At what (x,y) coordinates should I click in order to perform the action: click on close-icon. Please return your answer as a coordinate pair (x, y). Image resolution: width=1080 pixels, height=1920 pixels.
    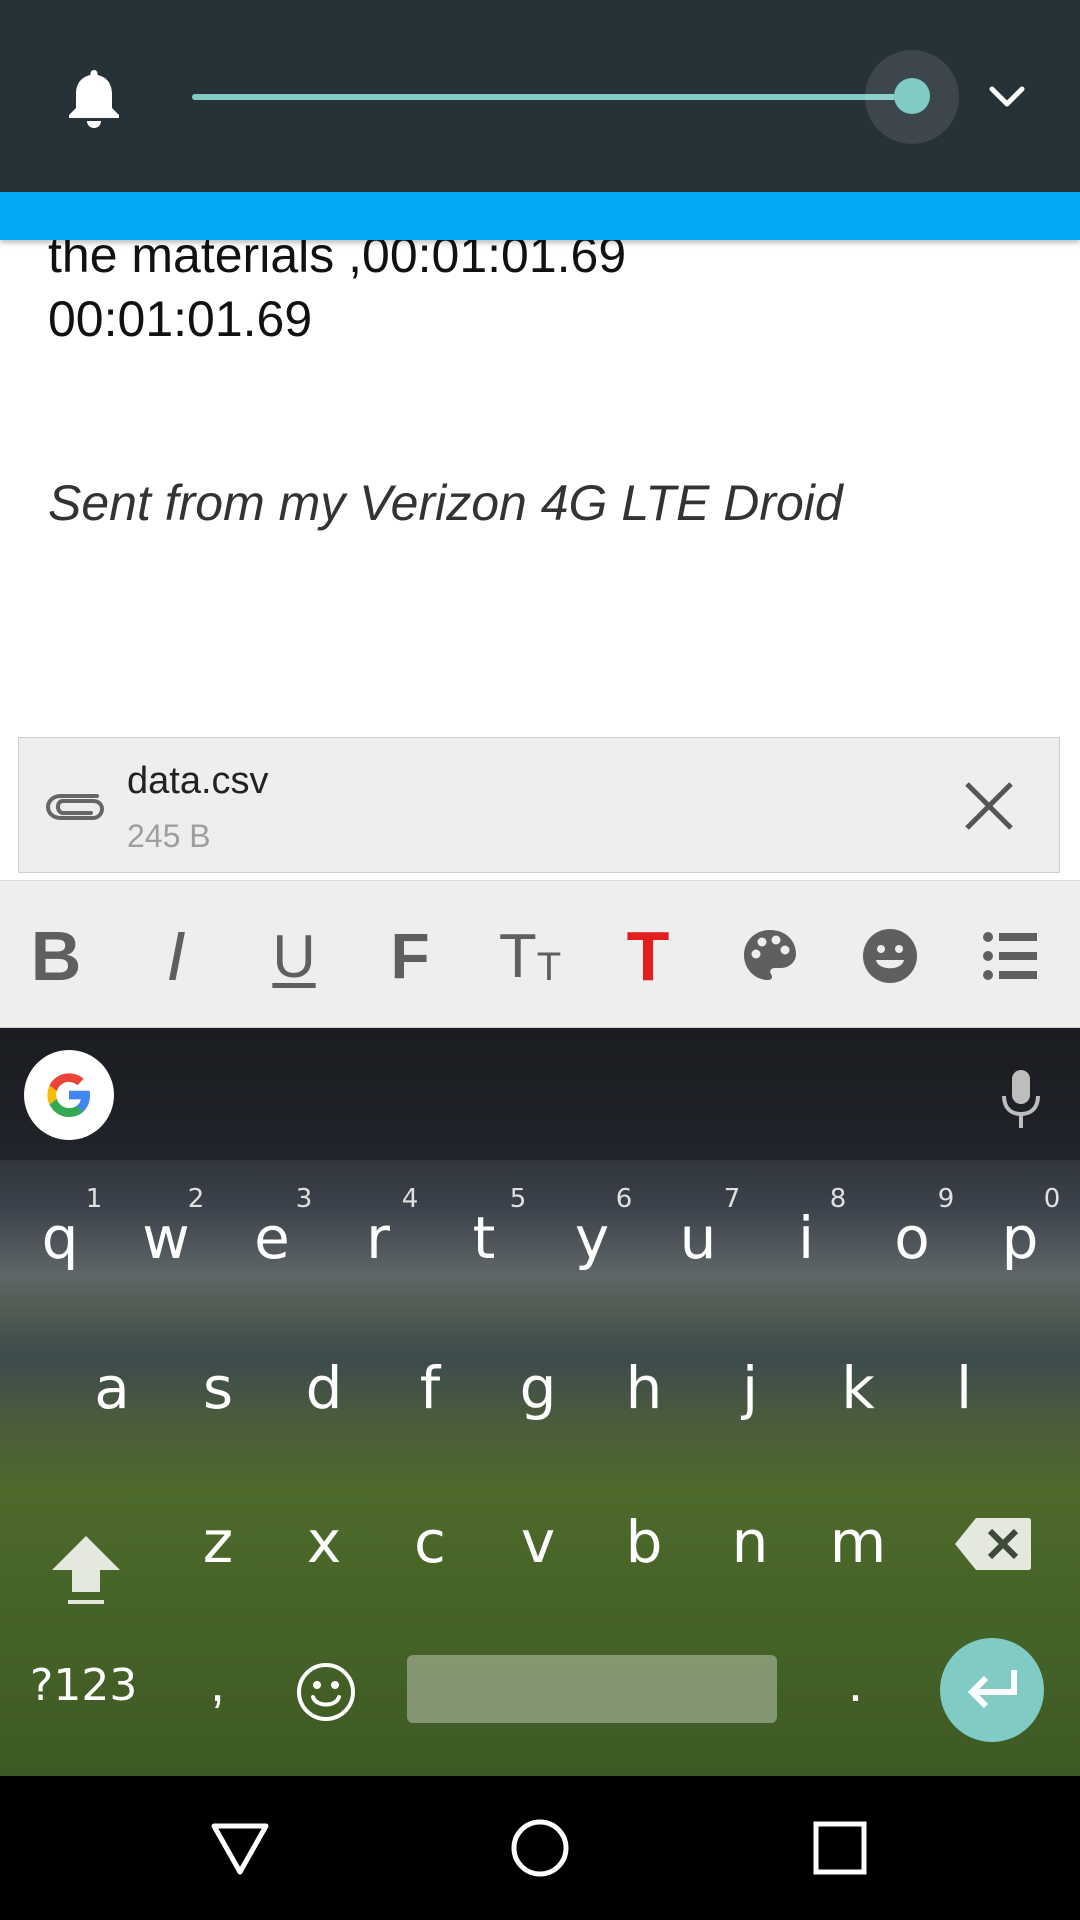
    Looking at the image, I should click on (989, 806).